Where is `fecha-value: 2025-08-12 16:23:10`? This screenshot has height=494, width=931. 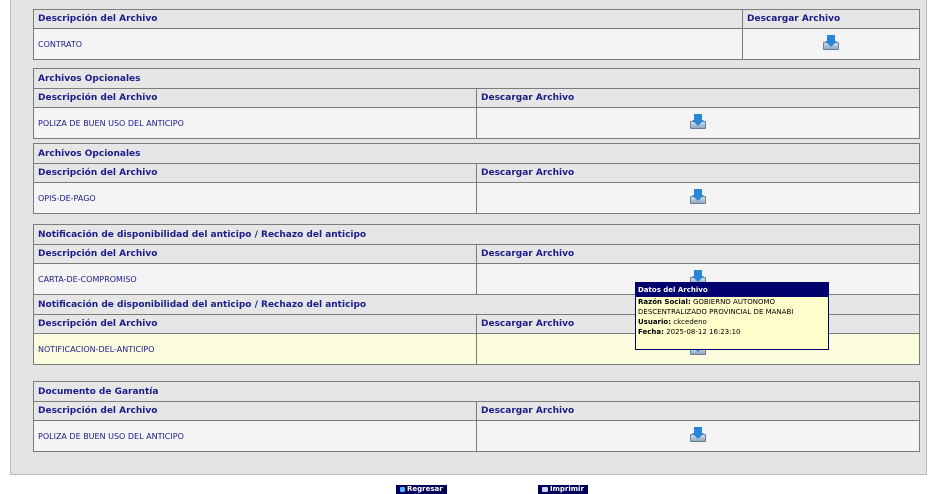
fecha-value: 2025-08-12 16:23:10 is located at coordinates (703, 332).